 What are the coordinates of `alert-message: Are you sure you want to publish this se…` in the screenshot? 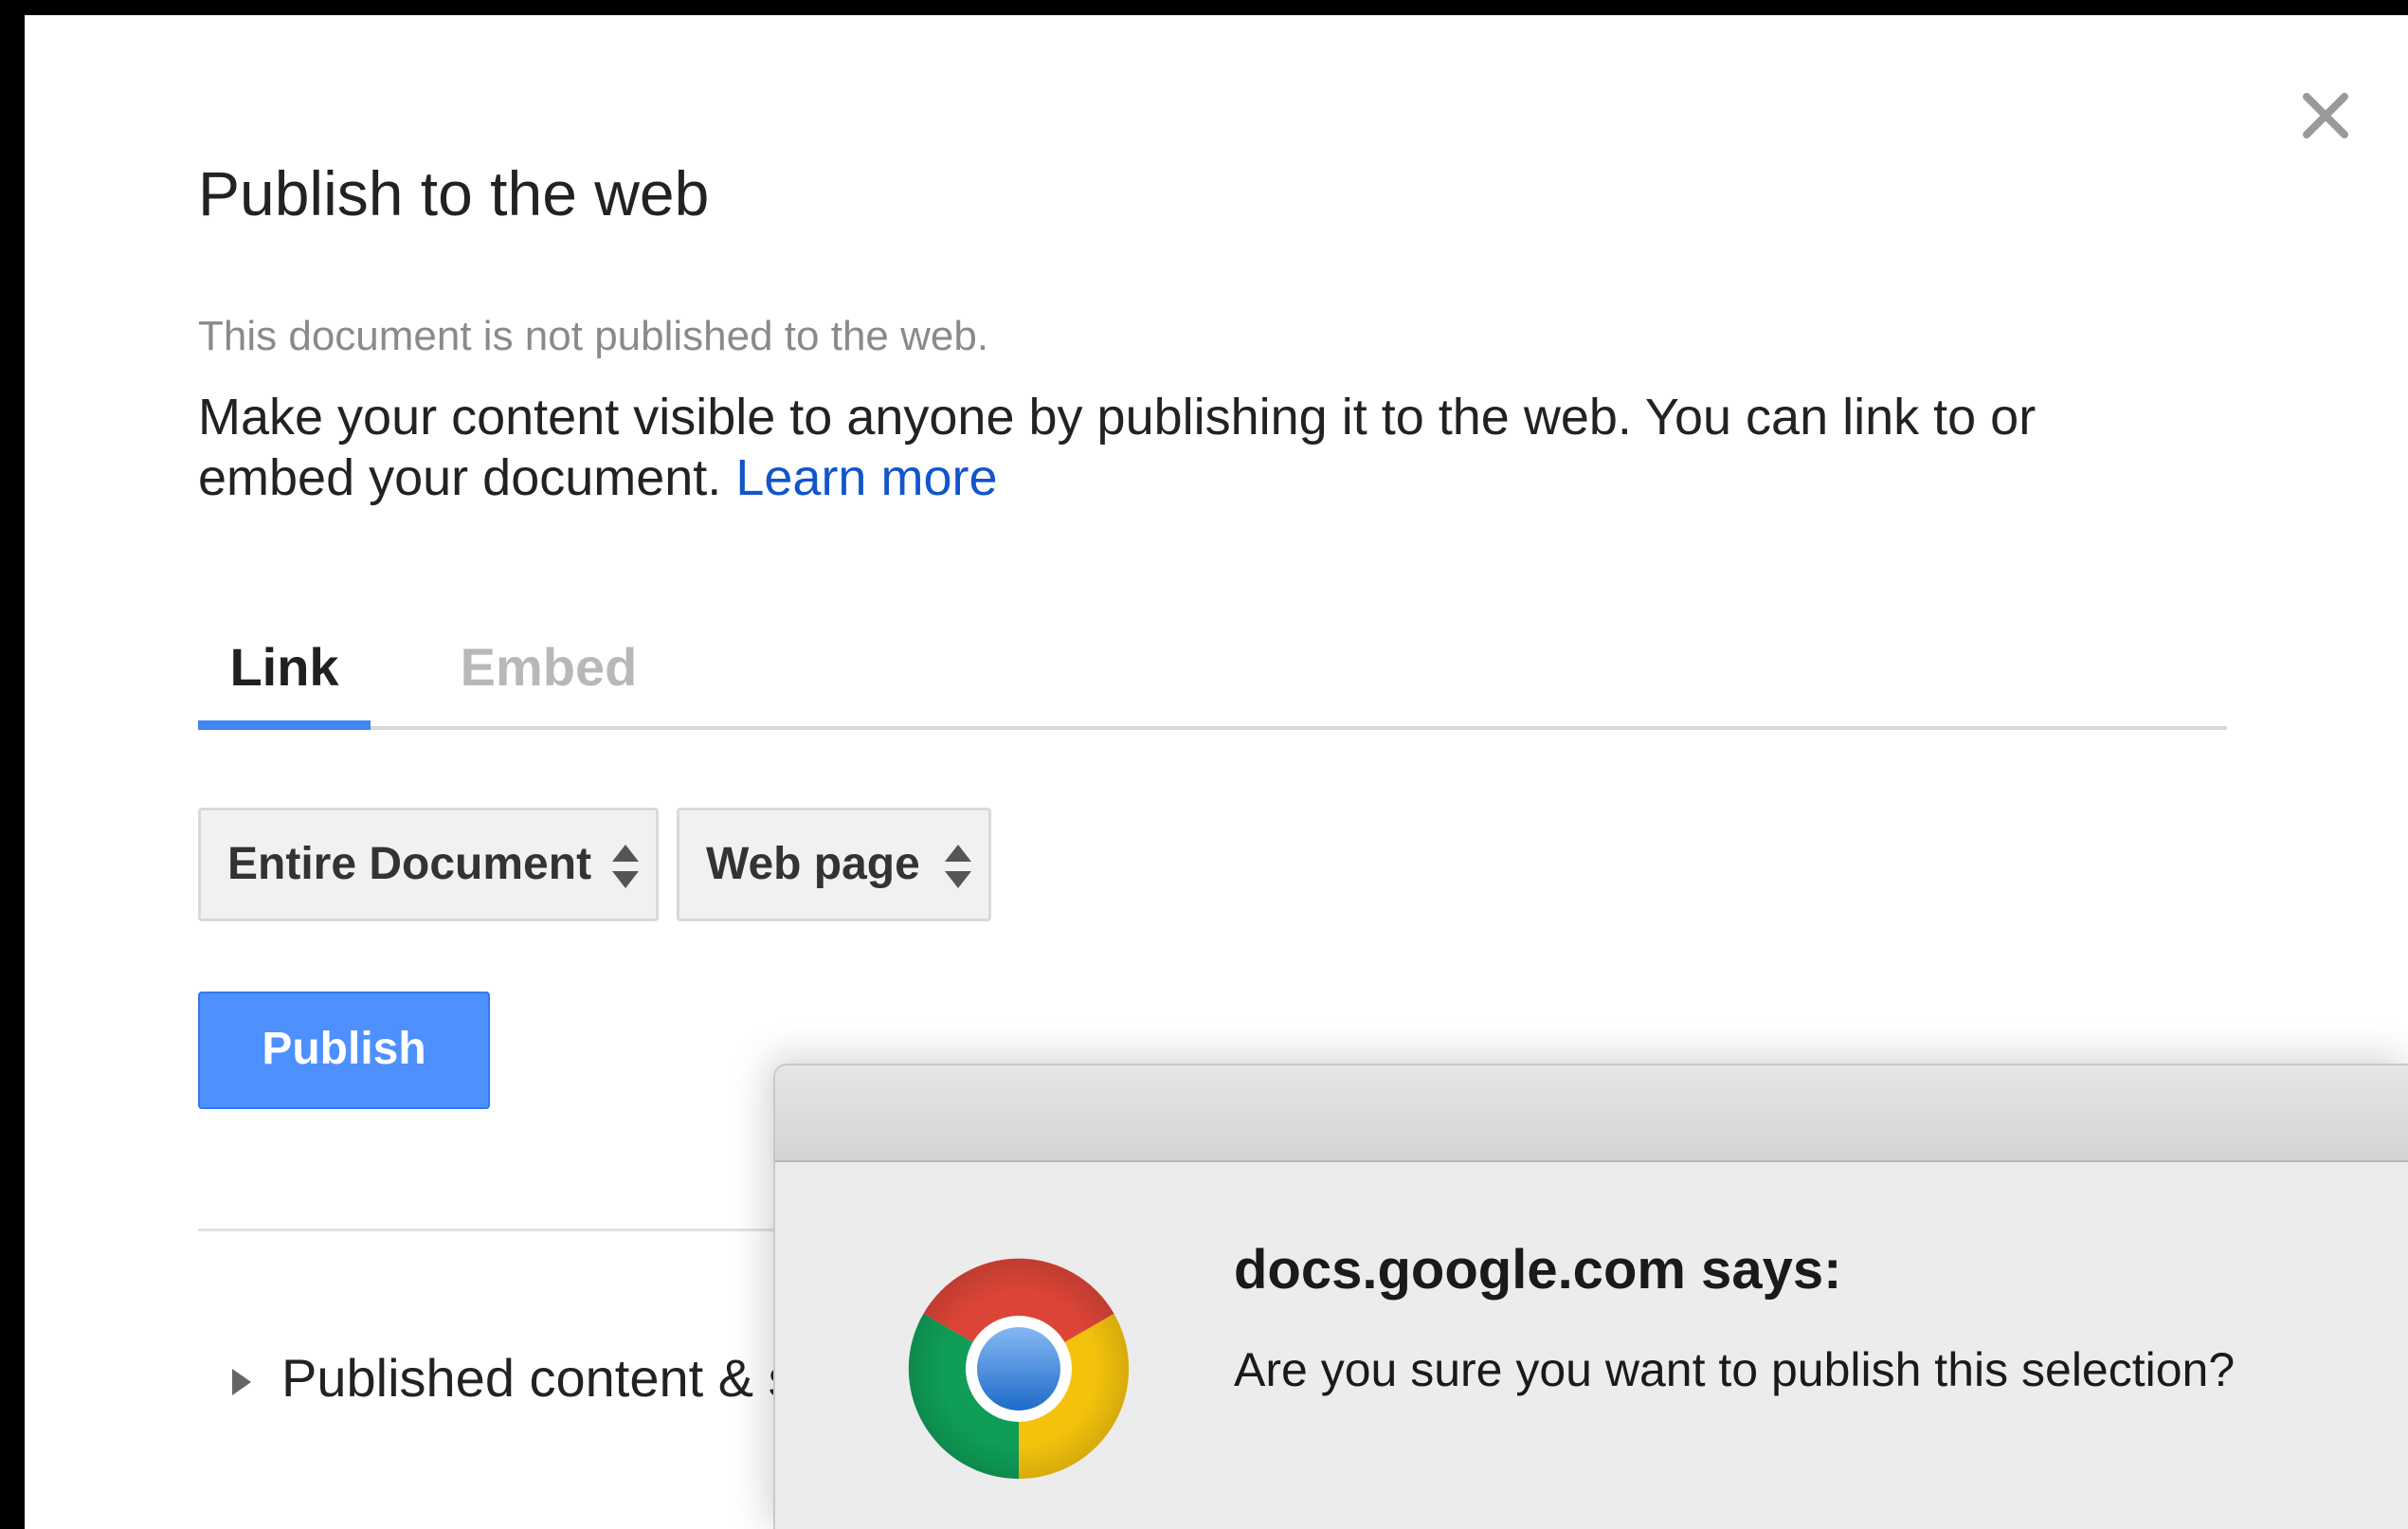 It's located at (1735, 1369).